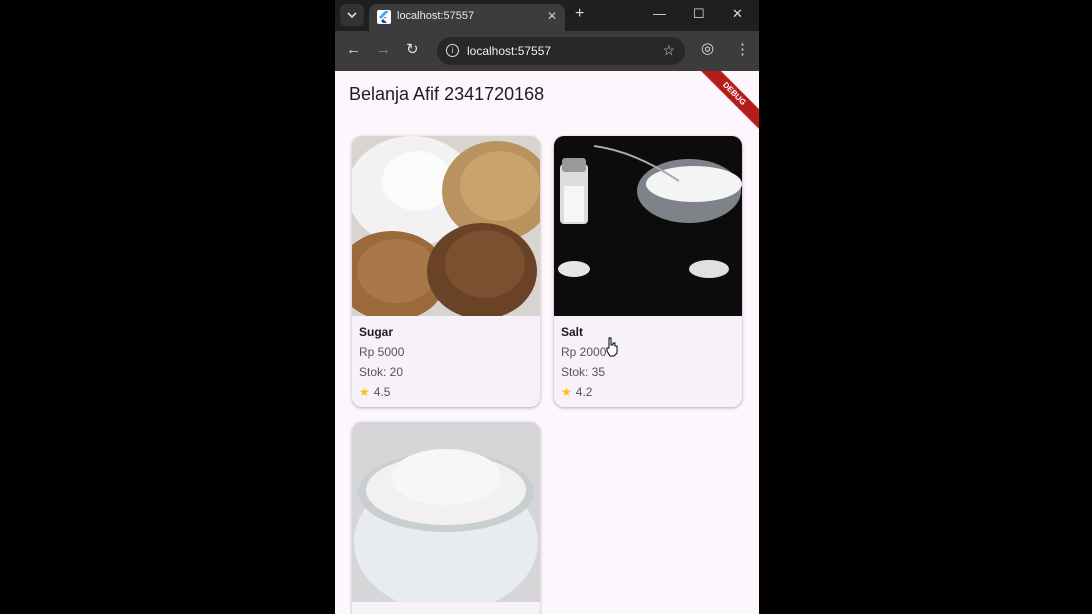 Image resolution: width=1092 pixels, height=614 pixels. Describe the element at coordinates (584, 392) in the screenshot. I see `rating-value: 4.2` at that location.